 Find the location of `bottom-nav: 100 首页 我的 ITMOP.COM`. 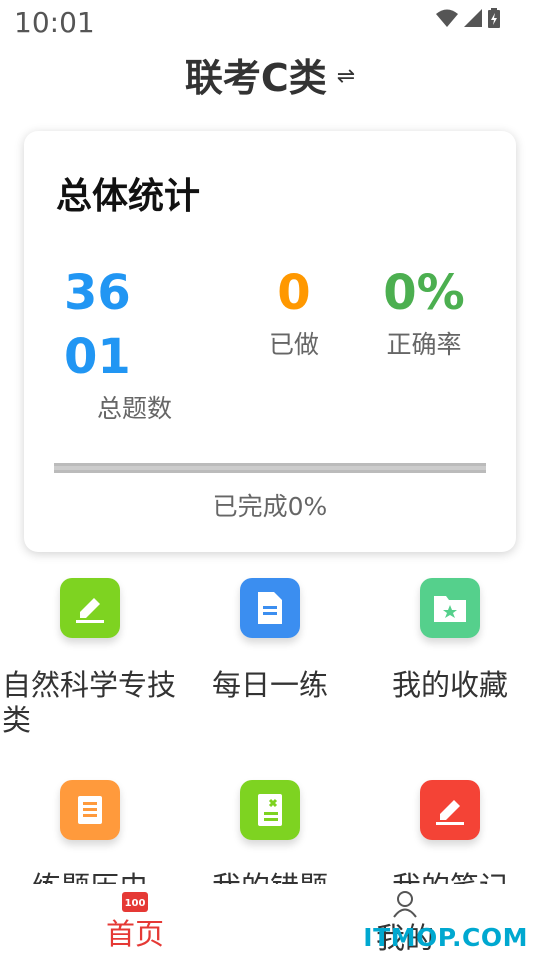

bottom-nav: 100 首页 我的 ITMOP.COM is located at coordinates (270, 922).